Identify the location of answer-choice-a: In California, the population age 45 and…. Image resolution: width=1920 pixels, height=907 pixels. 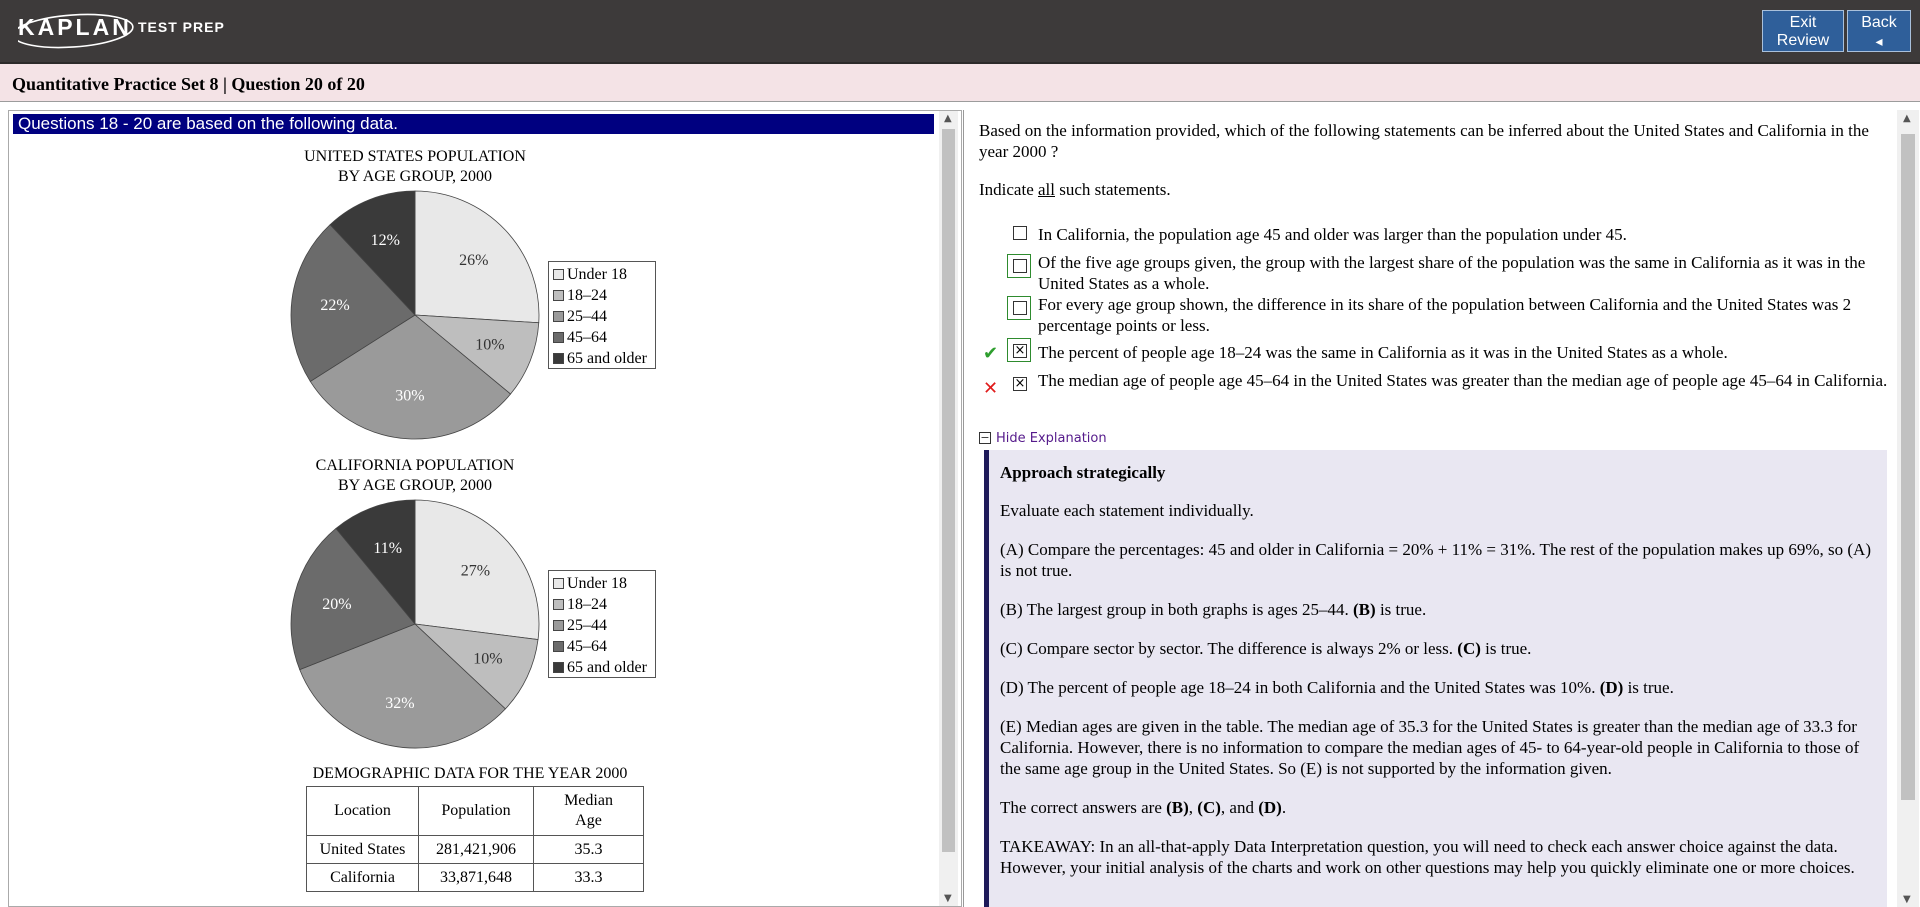
(1453, 235).